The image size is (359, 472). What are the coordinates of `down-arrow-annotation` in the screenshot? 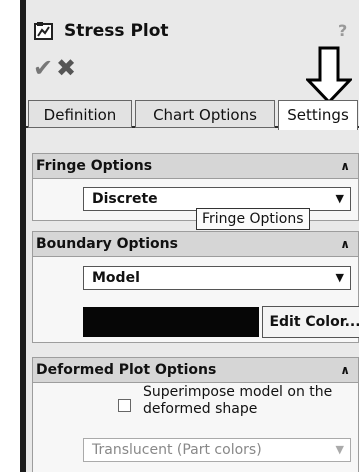 It's located at (329, 75).